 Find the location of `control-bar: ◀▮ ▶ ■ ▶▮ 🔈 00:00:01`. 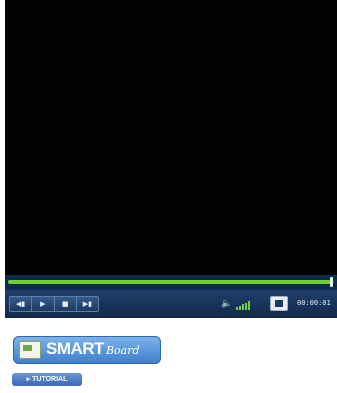

control-bar: ◀▮ ▶ ■ ▶▮ 🔈 00:00:01 is located at coordinates (171, 304).